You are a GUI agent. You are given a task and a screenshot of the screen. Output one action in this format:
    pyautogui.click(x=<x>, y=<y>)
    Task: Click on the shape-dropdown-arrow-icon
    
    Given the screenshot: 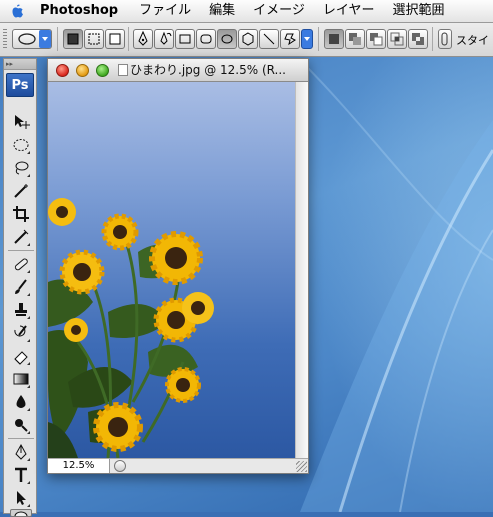 What is the action you would take?
    pyautogui.click(x=307, y=39)
    